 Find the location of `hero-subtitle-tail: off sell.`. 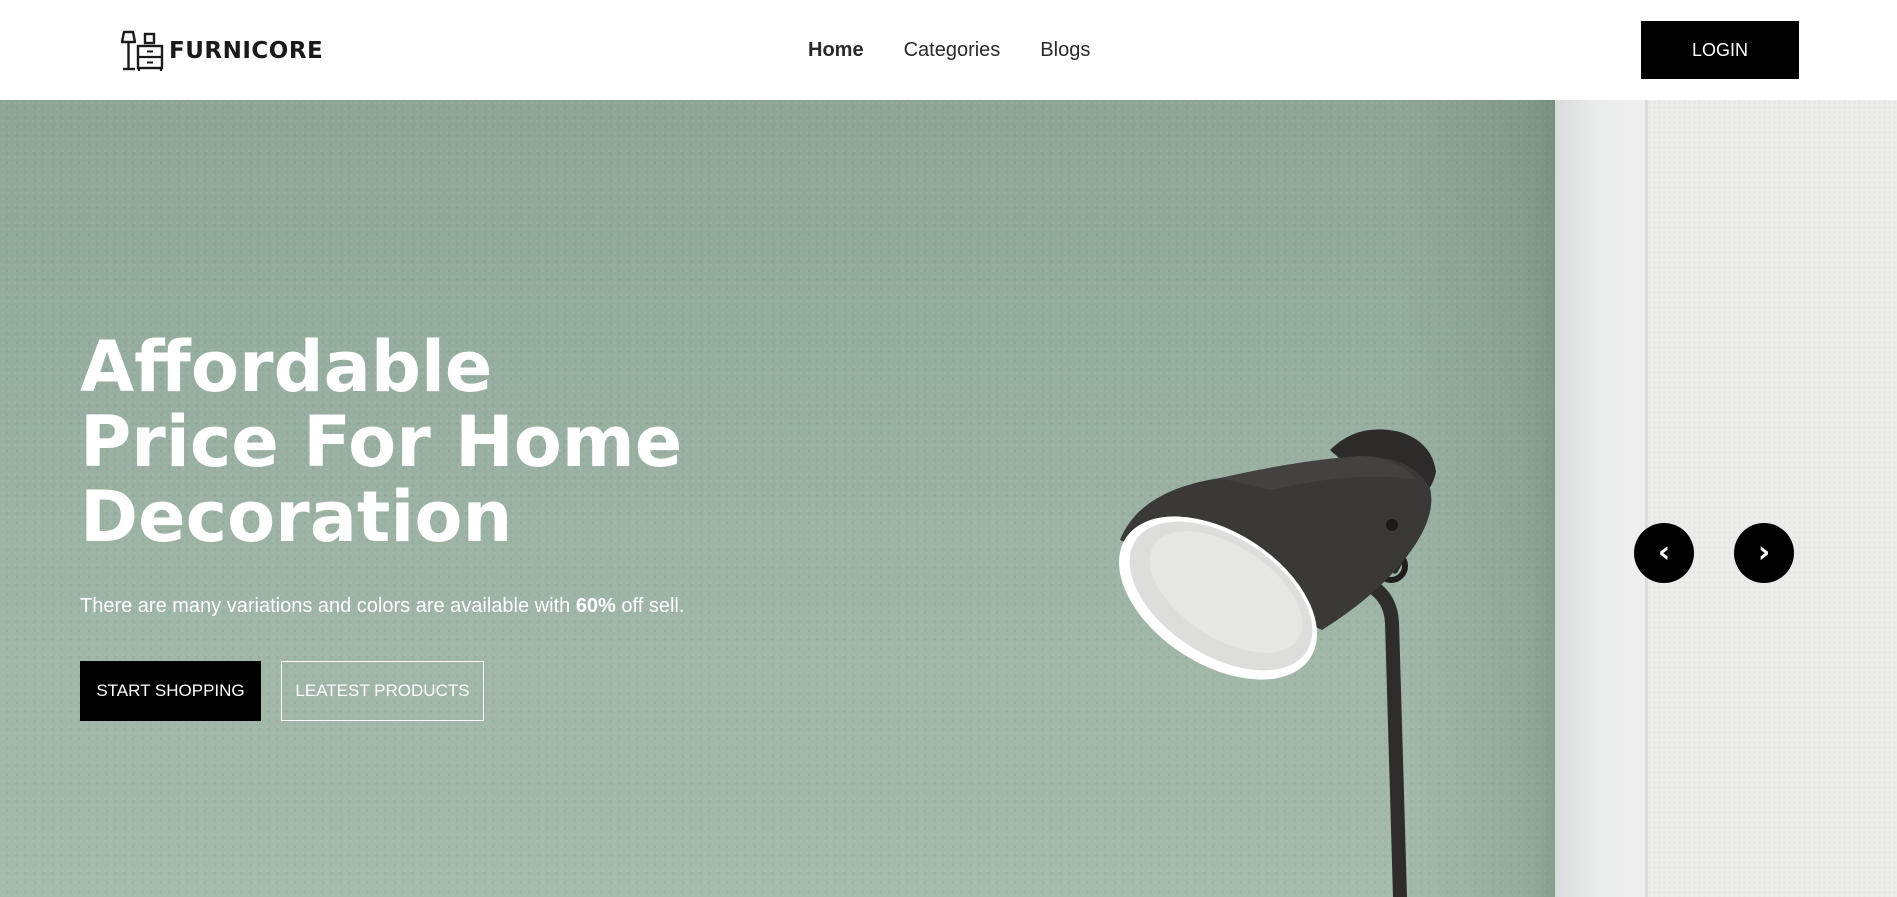

hero-subtitle-tail: off sell. is located at coordinates (650, 606).